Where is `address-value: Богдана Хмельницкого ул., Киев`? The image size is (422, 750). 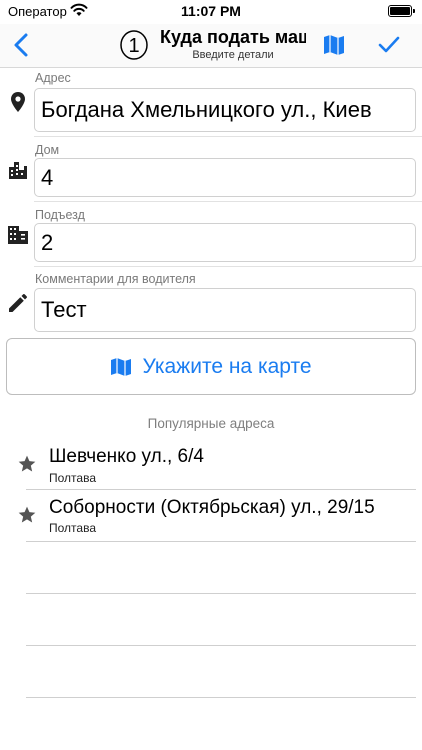
address-value: Богдана Хмельницкого ул., Киев is located at coordinates (206, 109).